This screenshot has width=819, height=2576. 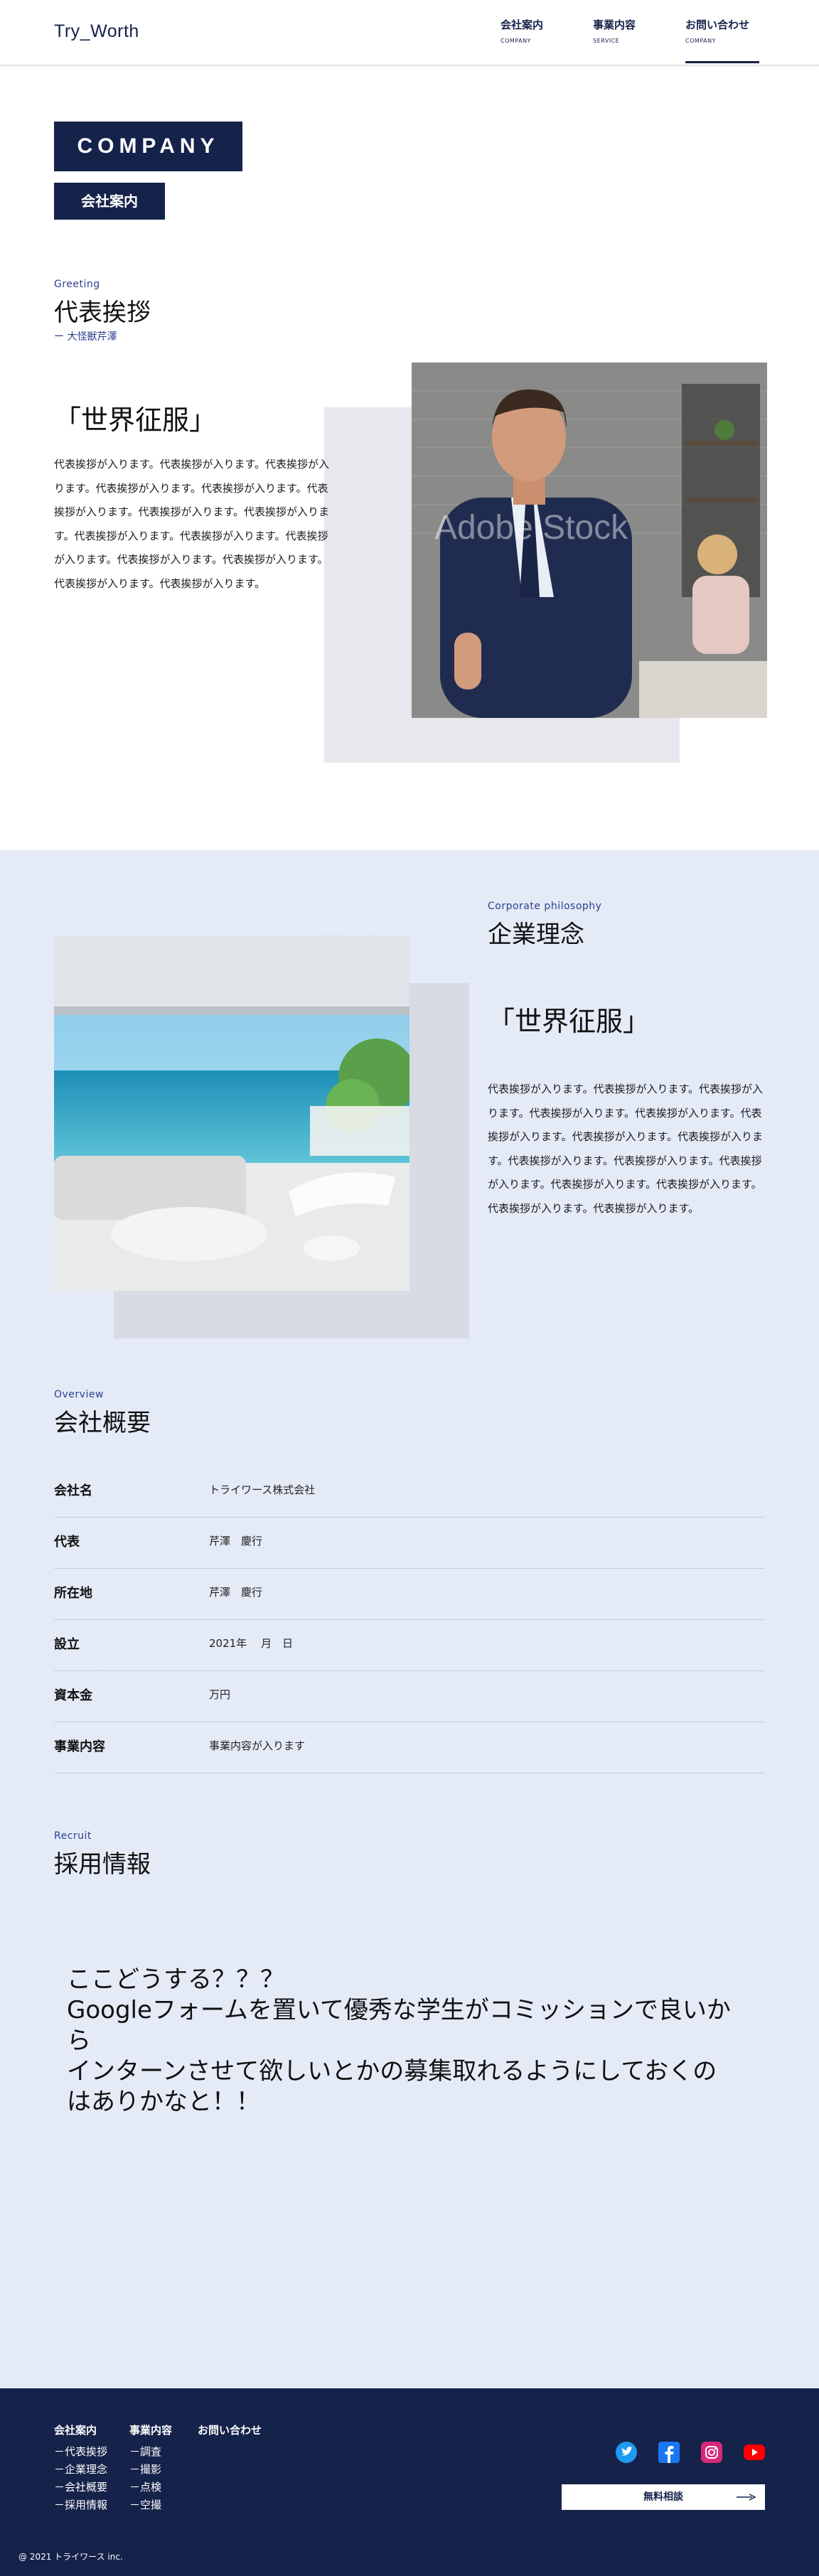 I want to click on greeting-title: 代表挨拶, so click(x=102, y=313).